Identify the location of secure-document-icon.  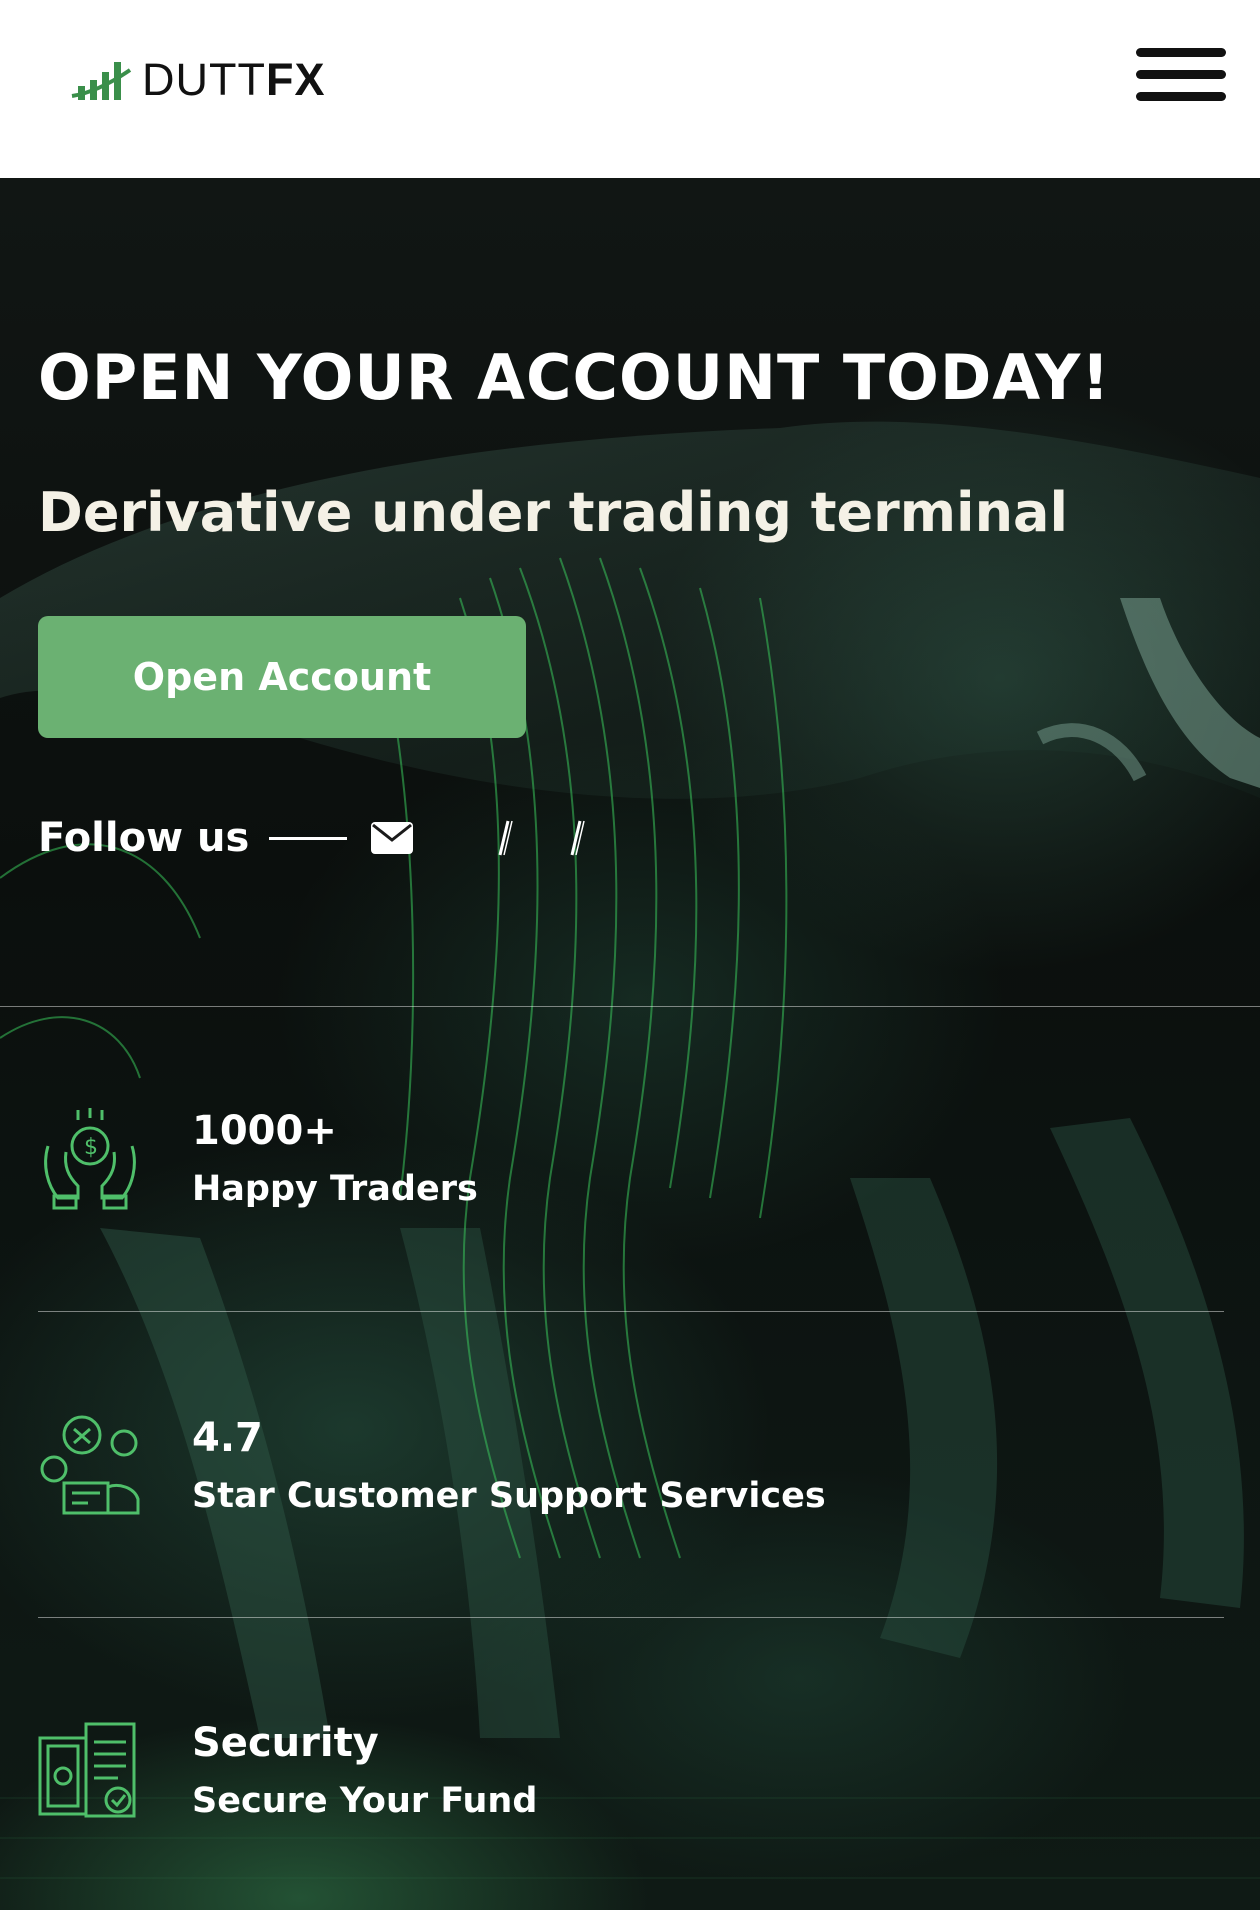
(87, 1770).